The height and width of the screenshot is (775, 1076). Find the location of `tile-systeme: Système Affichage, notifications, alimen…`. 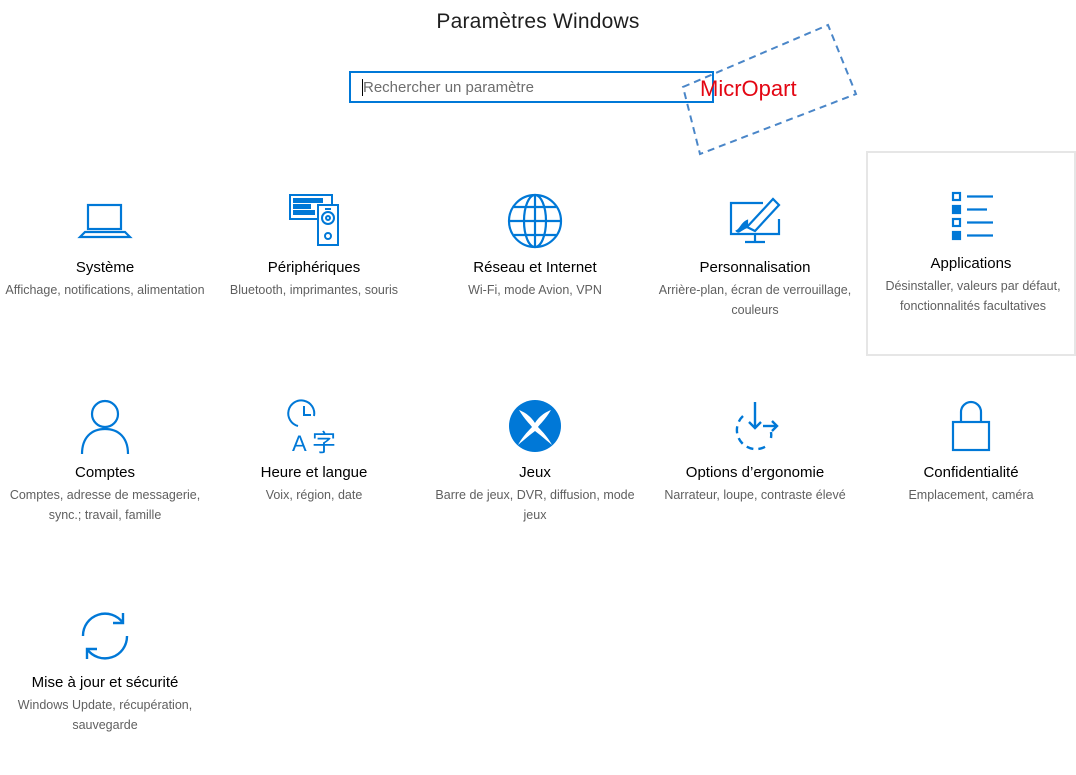

tile-systeme: Système Affichage, notifications, alimen… is located at coordinates (105, 257).